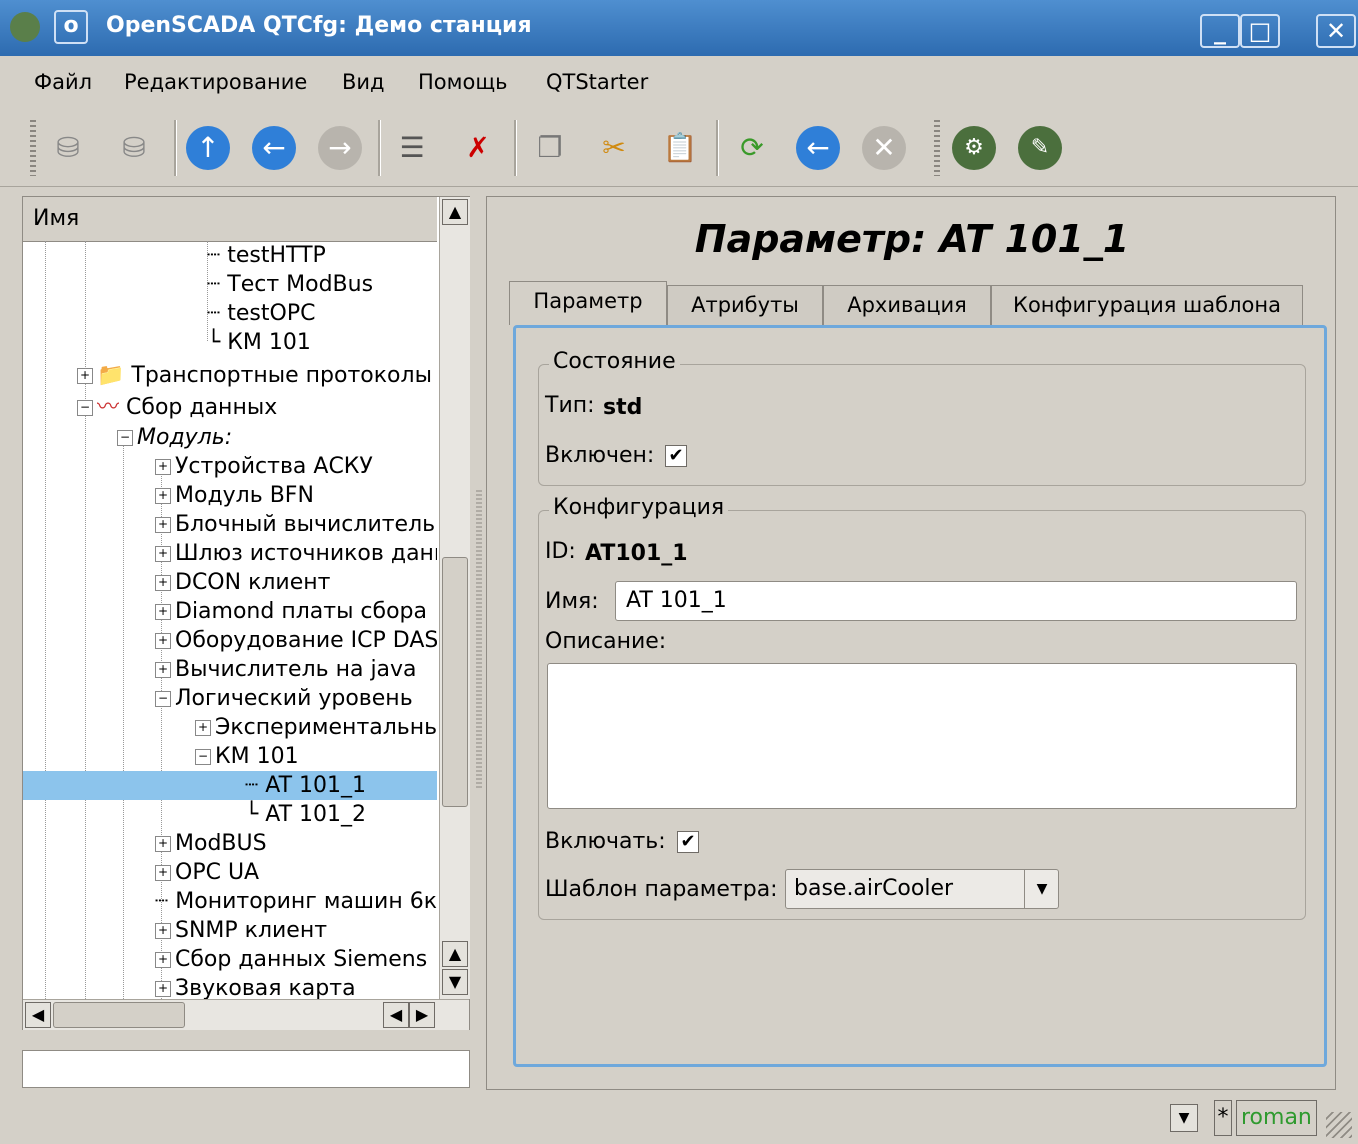 Image resolution: width=1358 pixels, height=1144 pixels. What do you see at coordinates (261, 313) in the screenshot?
I see `tree-item-testopc: ┈ testOPC` at bounding box center [261, 313].